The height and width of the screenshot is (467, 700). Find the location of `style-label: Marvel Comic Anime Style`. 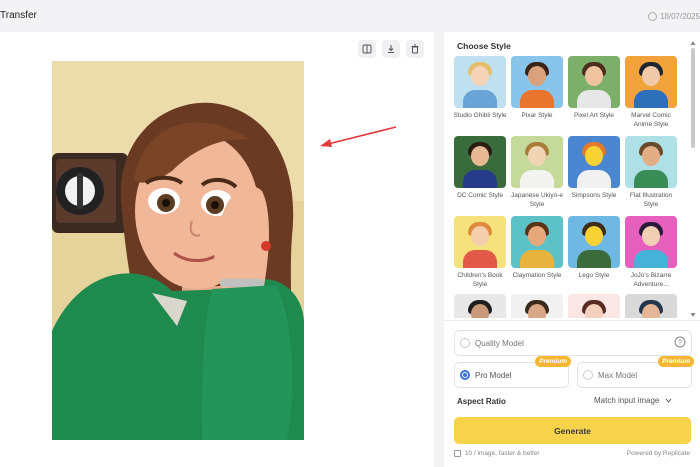

style-label: Marvel Comic Anime Style is located at coordinates (651, 120).